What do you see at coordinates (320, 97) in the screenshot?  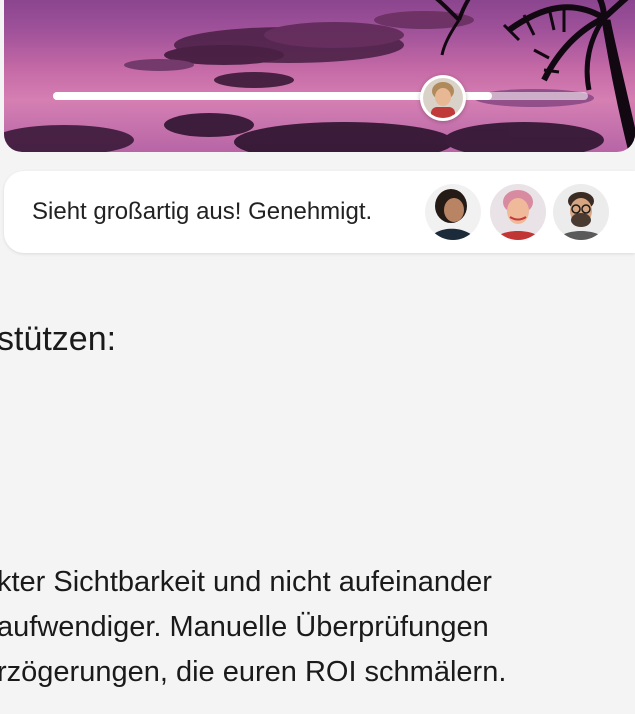 I see `comparison-slider` at bounding box center [320, 97].